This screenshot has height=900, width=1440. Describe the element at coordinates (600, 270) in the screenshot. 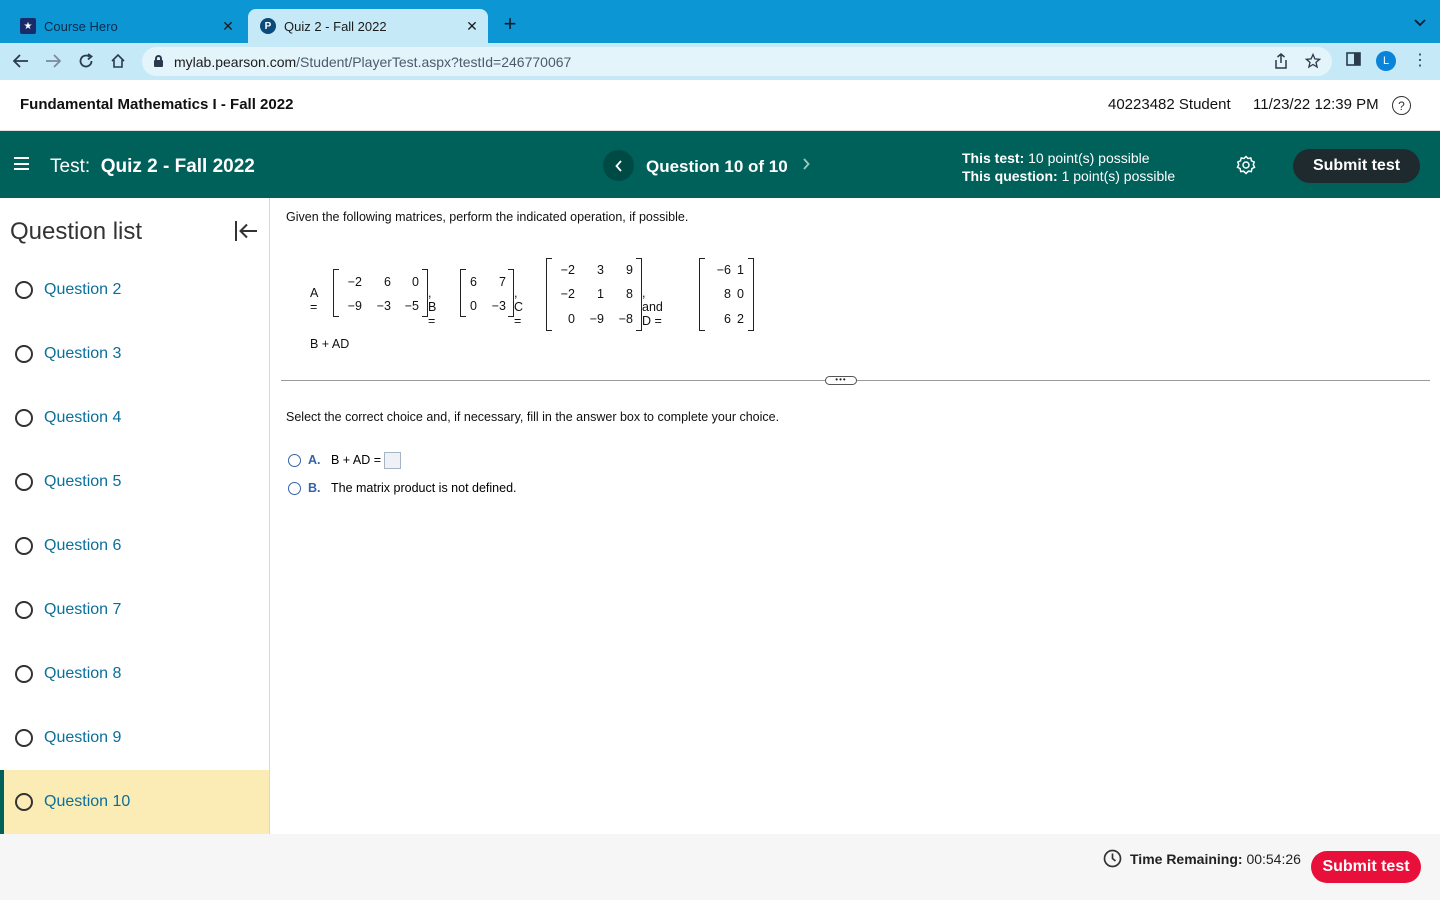

I see `matrix-c-cell: 3` at that location.